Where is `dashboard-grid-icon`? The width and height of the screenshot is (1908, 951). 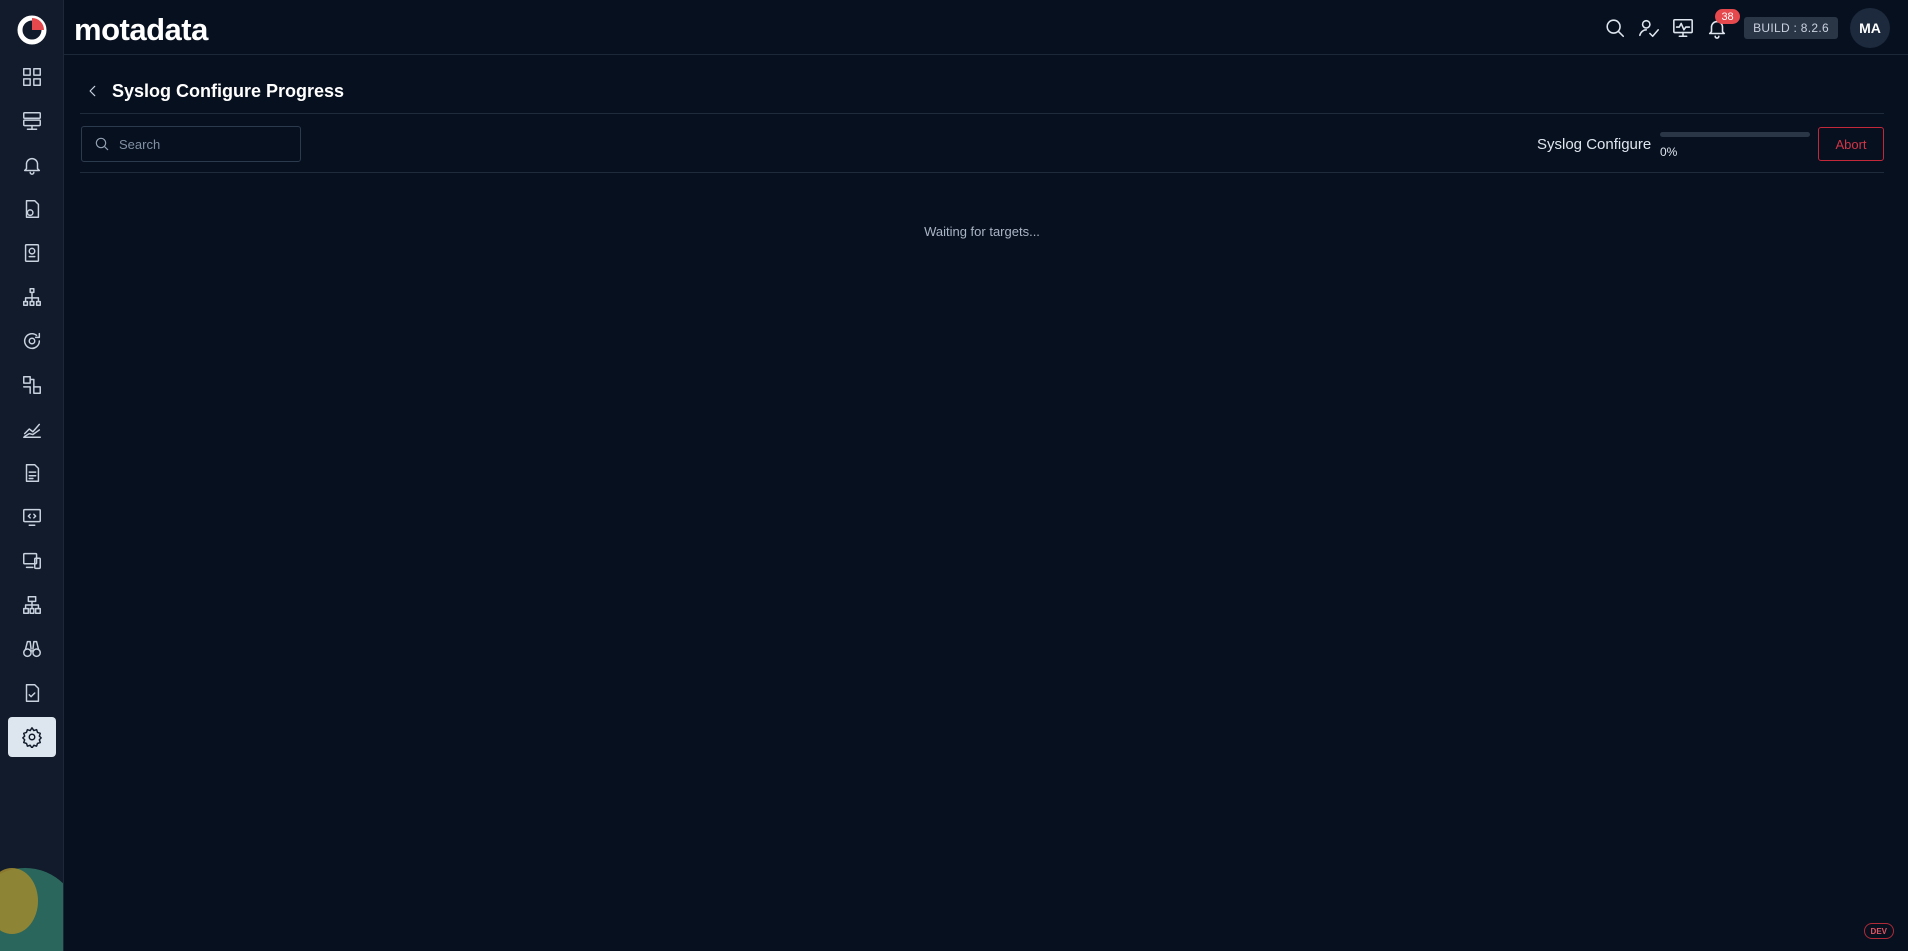
dashboard-grid-icon is located at coordinates (32, 77).